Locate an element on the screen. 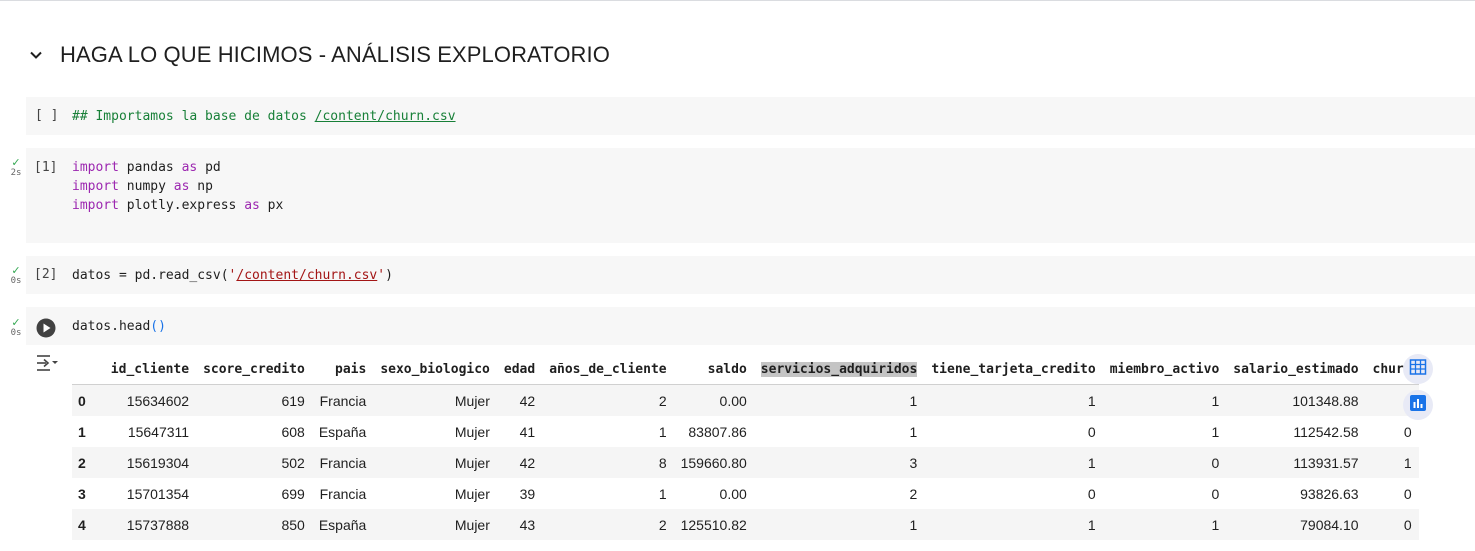 The height and width of the screenshot is (551, 1475). row-index: 2 is located at coordinates (88, 462).